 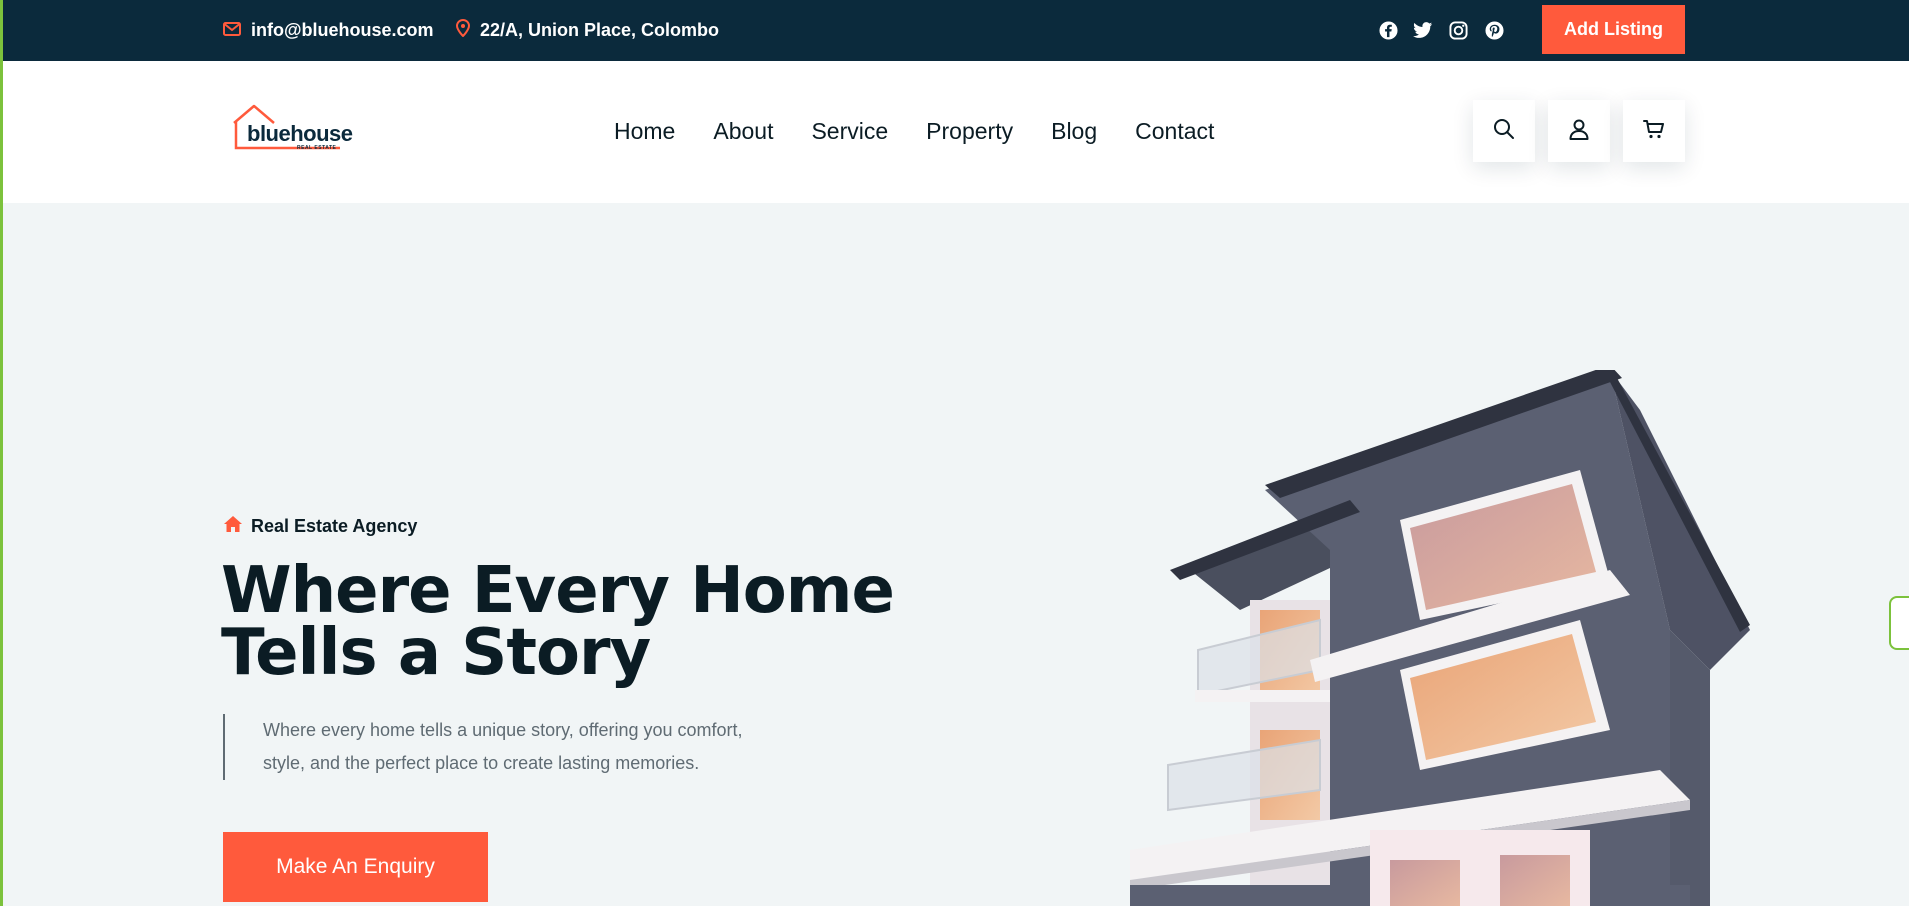 I want to click on contact-email: info@bluehouse.com, so click(x=328, y=30).